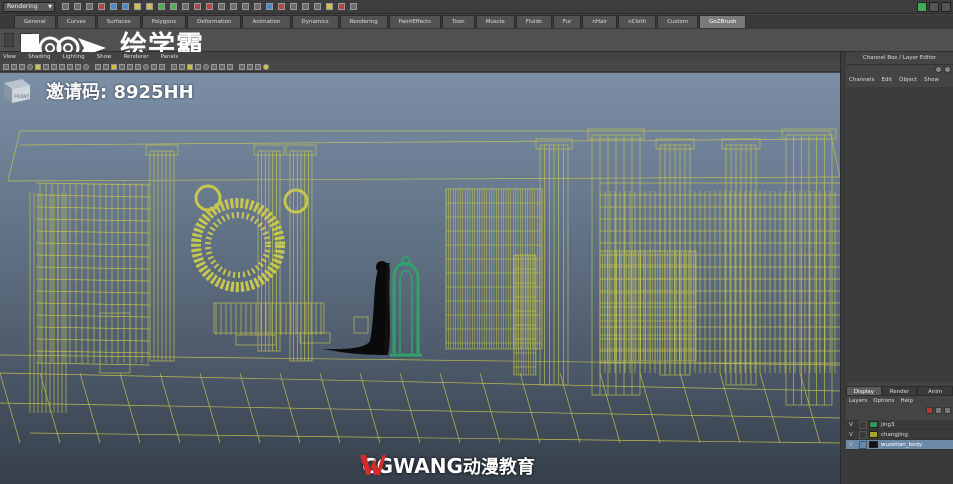 Image resolution: width=953 pixels, height=484 pixels. Describe the element at coordinates (269, 6) in the screenshot. I see `hypershade-icon` at that location.